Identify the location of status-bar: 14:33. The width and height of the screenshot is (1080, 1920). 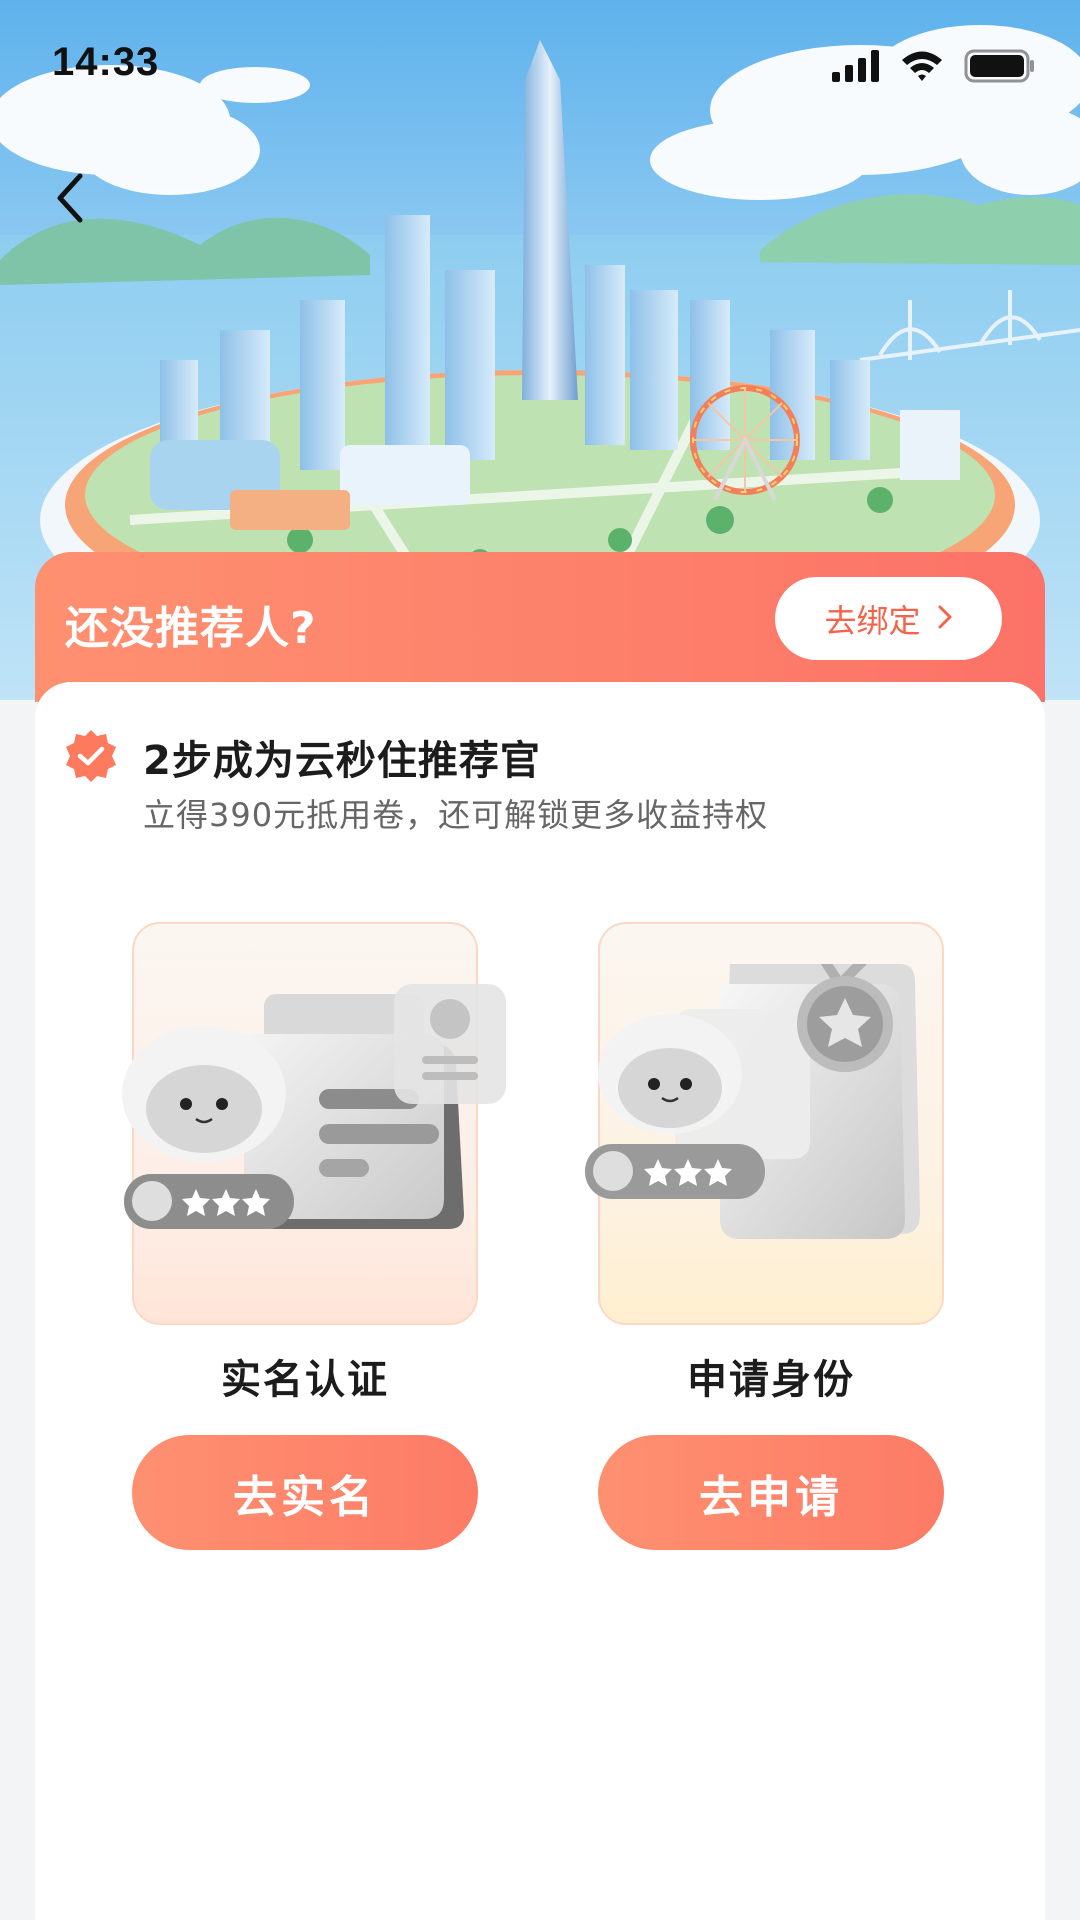
(540, 65).